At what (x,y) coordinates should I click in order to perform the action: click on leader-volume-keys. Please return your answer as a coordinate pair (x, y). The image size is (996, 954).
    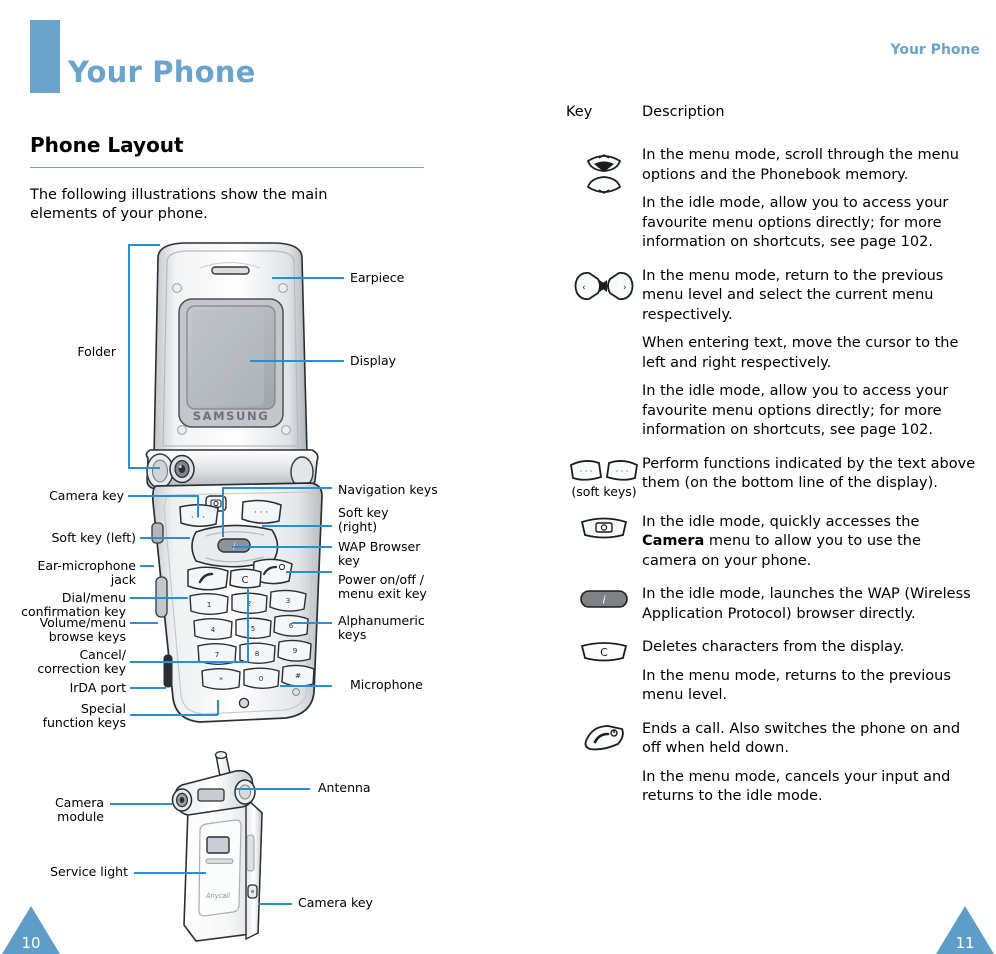
    Looking at the image, I should click on (144, 623).